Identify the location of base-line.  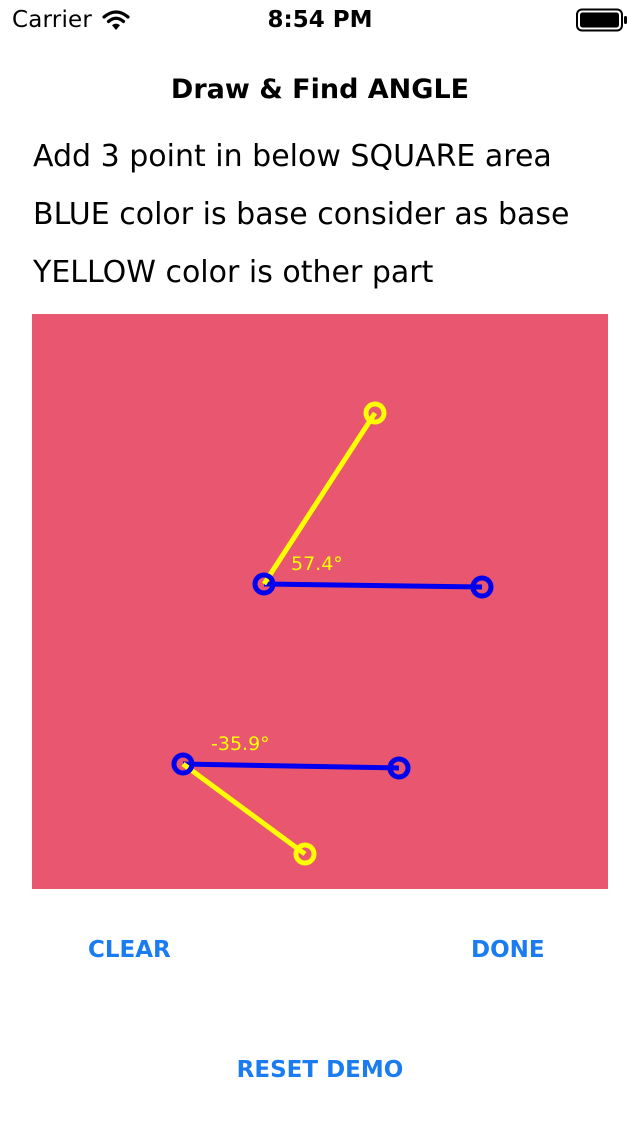
(373, 585).